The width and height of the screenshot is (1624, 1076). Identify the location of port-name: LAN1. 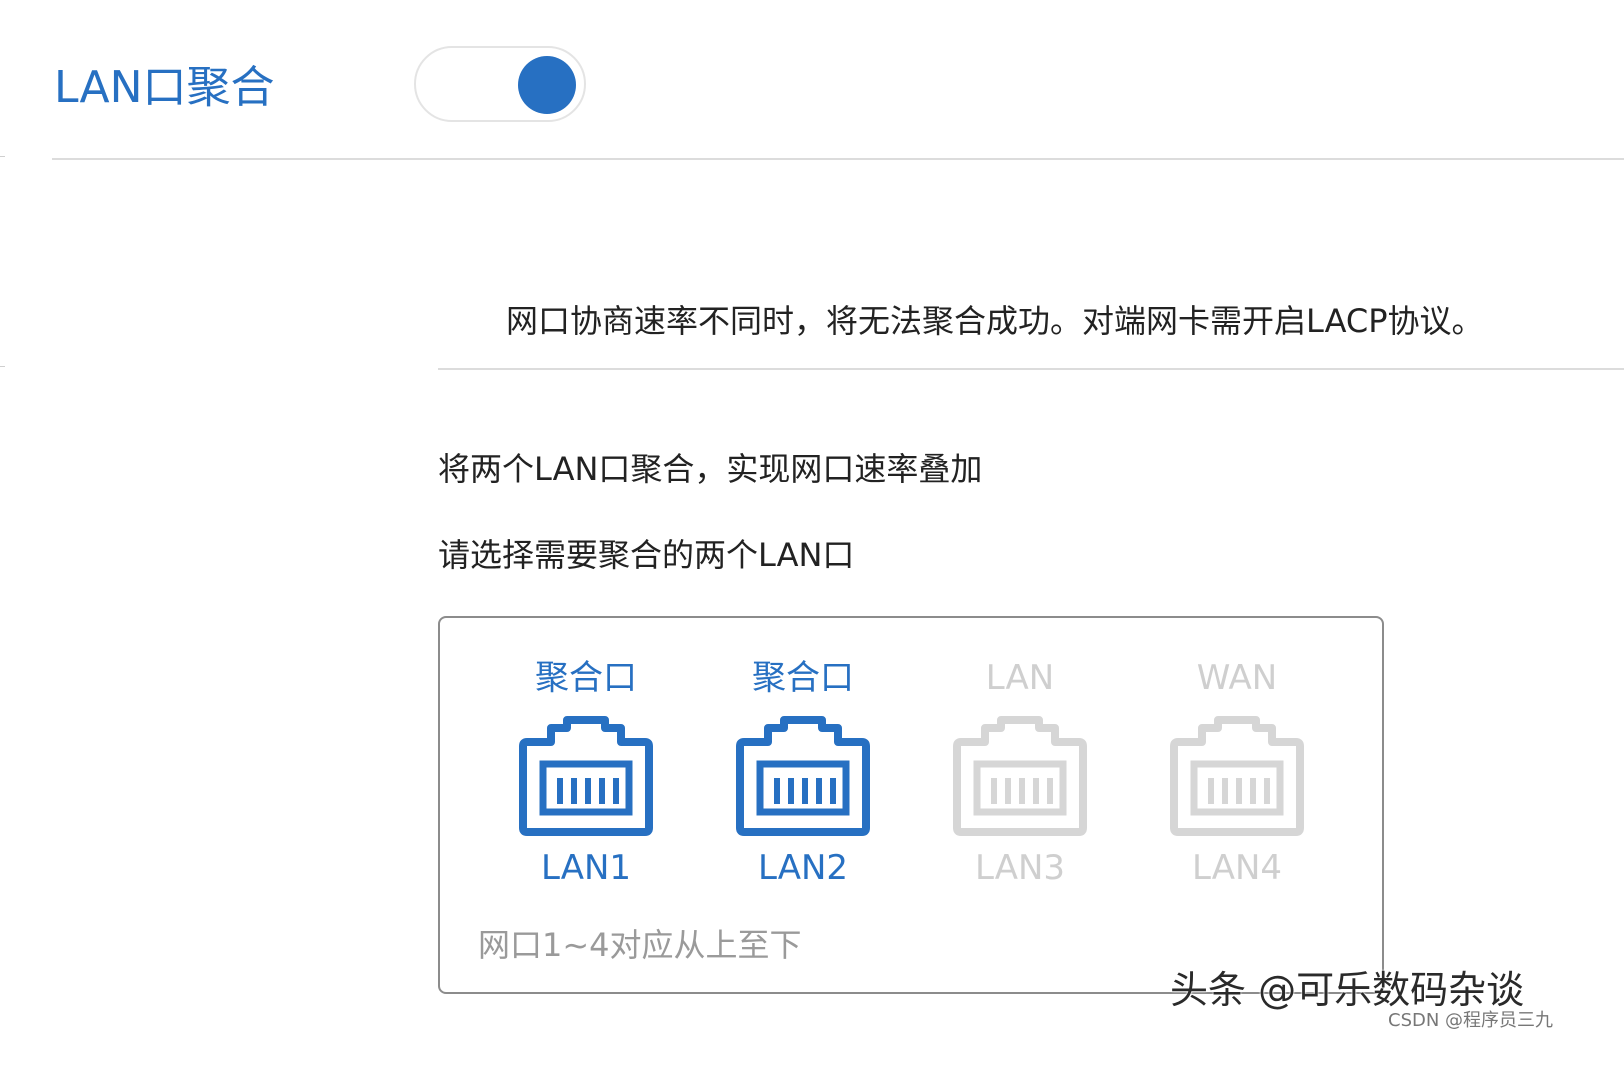
(586, 868).